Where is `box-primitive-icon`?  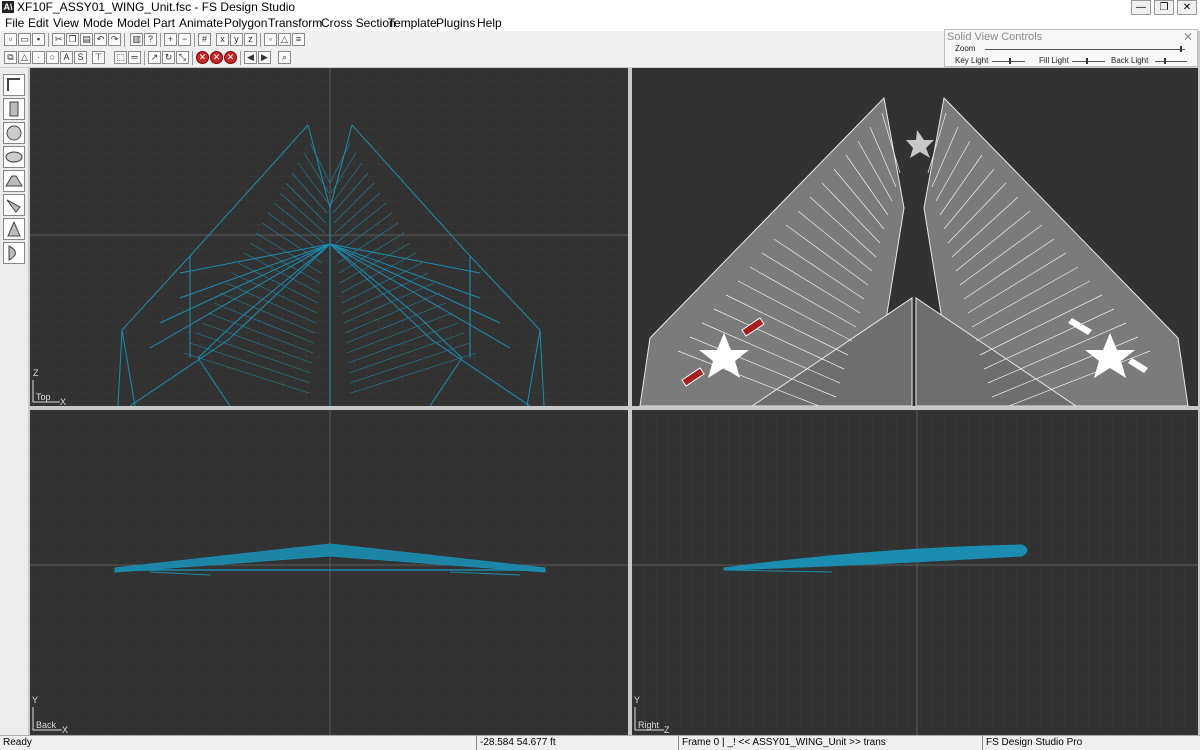
box-primitive-icon is located at coordinates (14, 109).